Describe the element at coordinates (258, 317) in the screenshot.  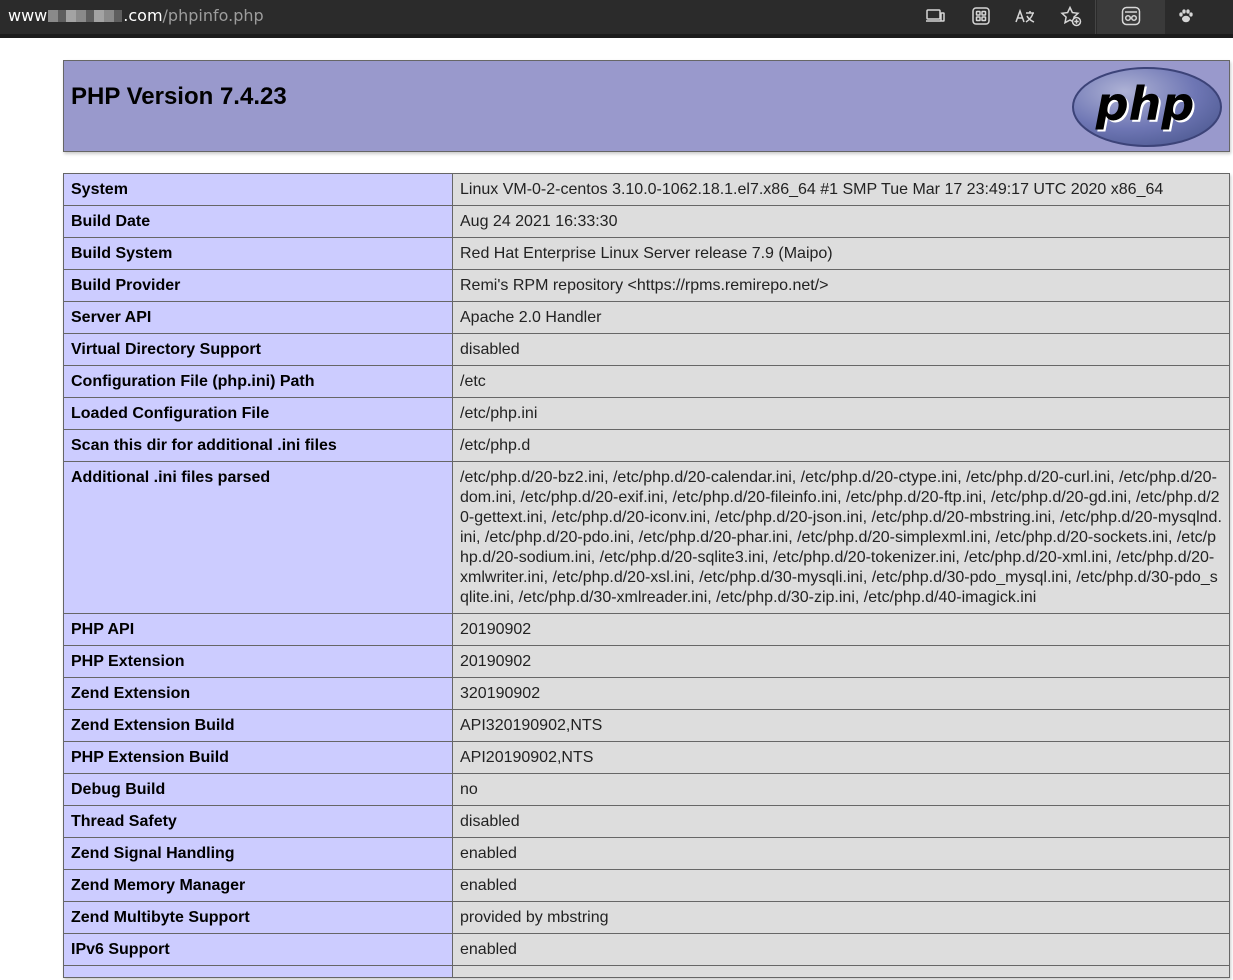
I see `row-label: Server API` at that location.